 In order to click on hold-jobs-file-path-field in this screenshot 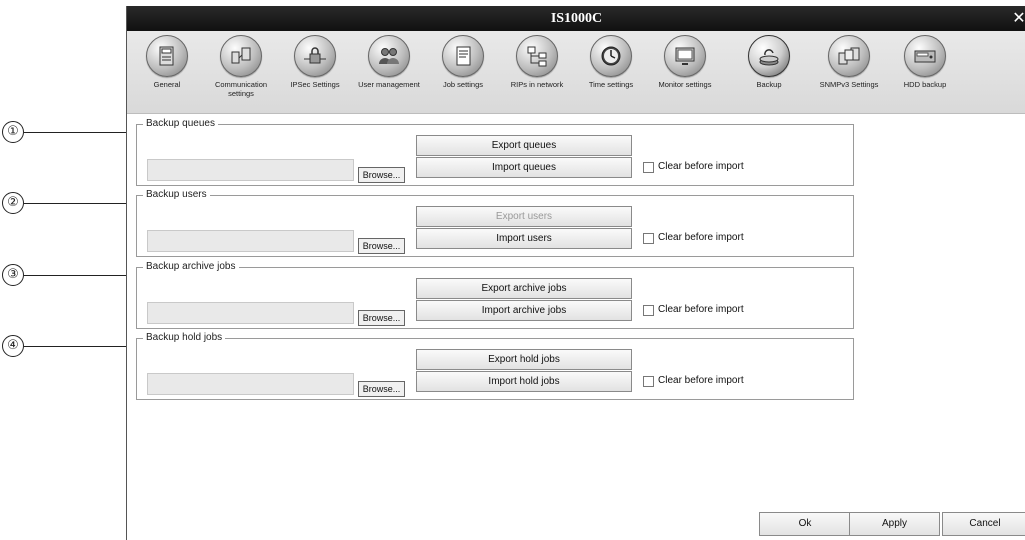, I will do `click(250, 384)`.